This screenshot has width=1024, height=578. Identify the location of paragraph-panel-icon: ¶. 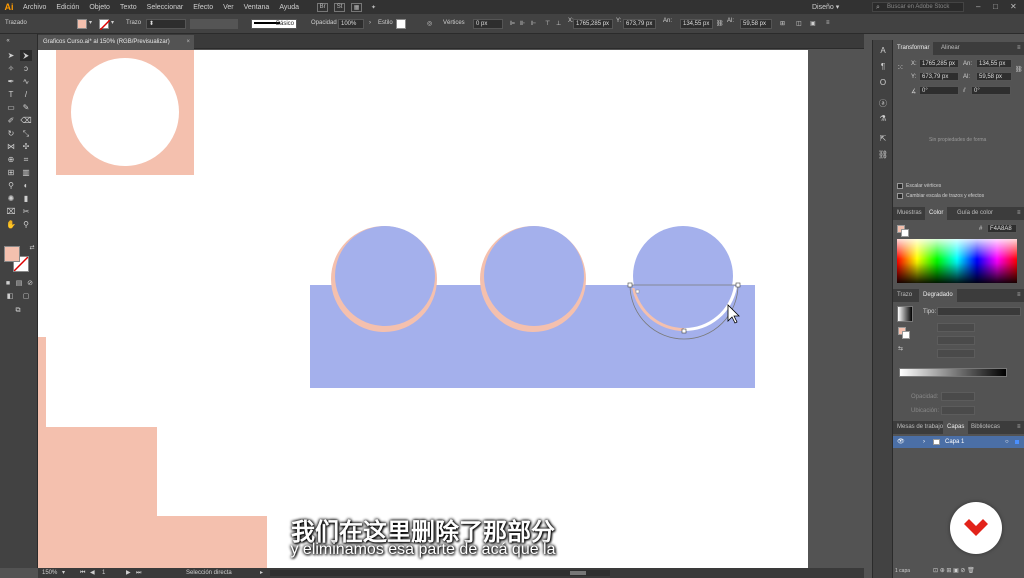
(883, 68).